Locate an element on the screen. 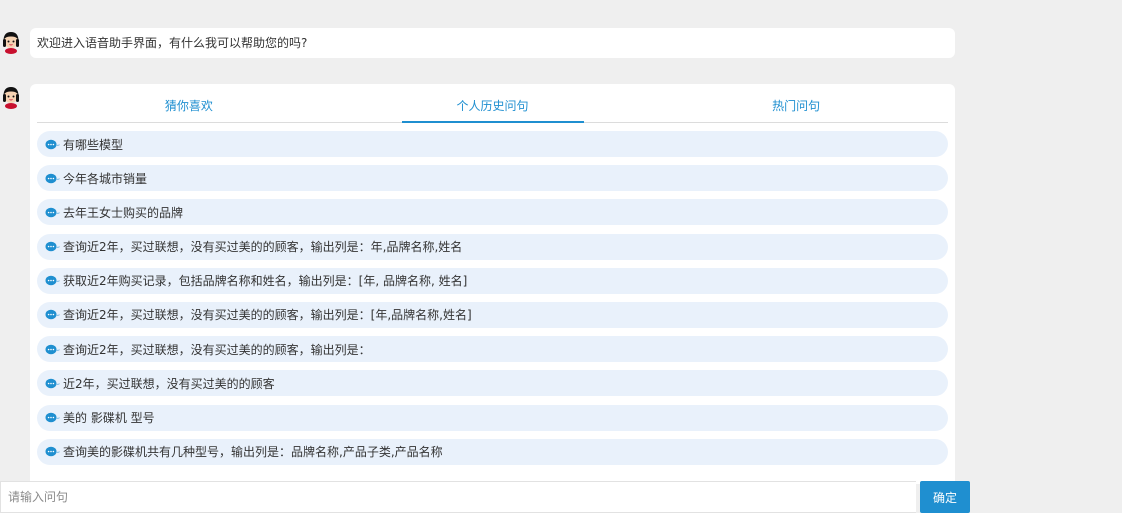  history-question-item: 近2年，买过联想，没有买过美的的顾客 is located at coordinates (492, 383).